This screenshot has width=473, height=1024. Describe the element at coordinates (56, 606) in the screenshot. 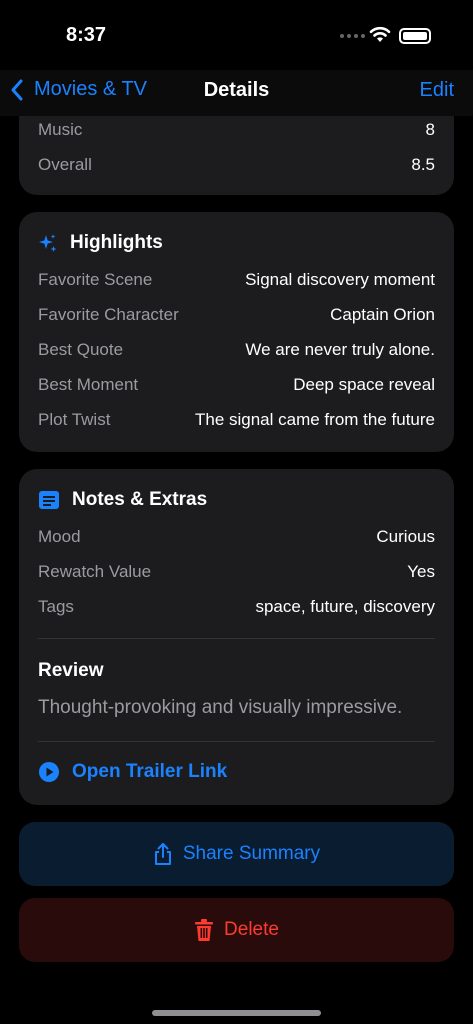

I see `notes-label: Tags` at that location.